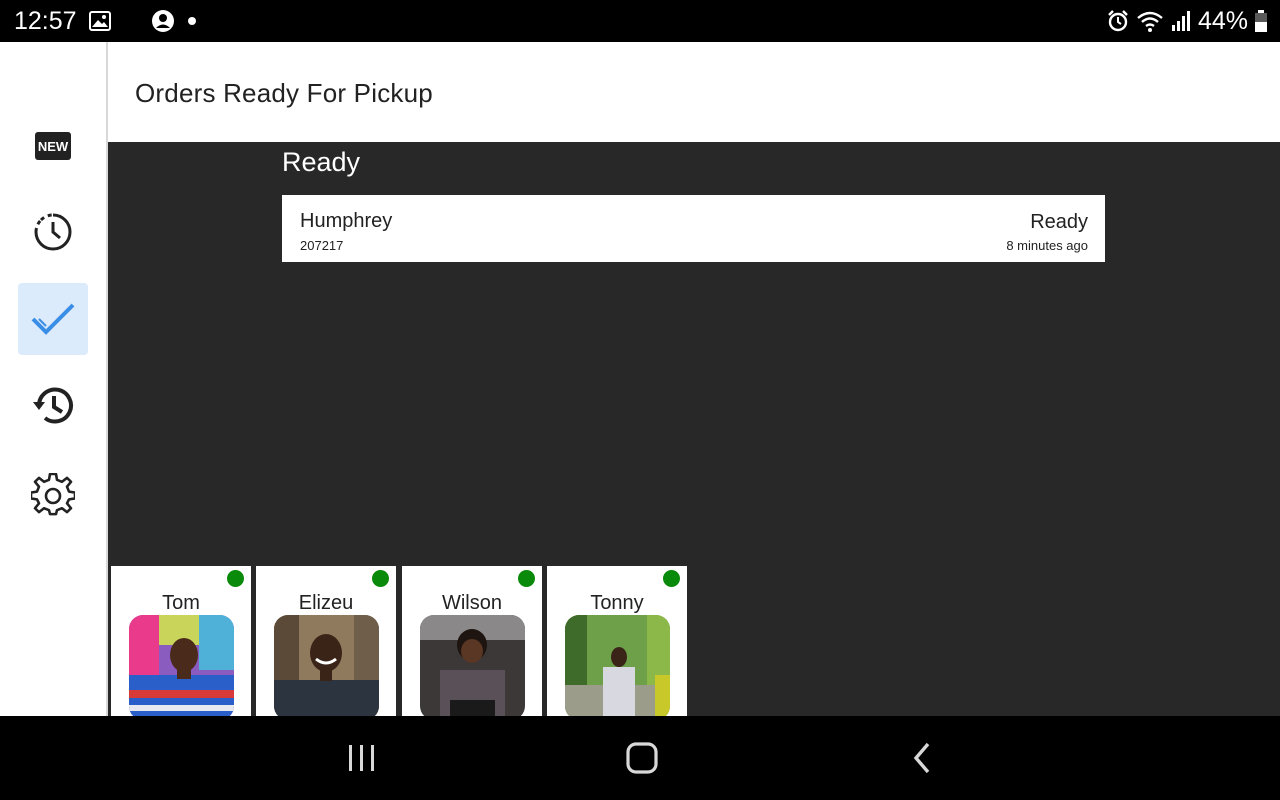  What do you see at coordinates (326, 603) in the screenshot?
I see `staff-name: Elizeu` at bounding box center [326, 603].